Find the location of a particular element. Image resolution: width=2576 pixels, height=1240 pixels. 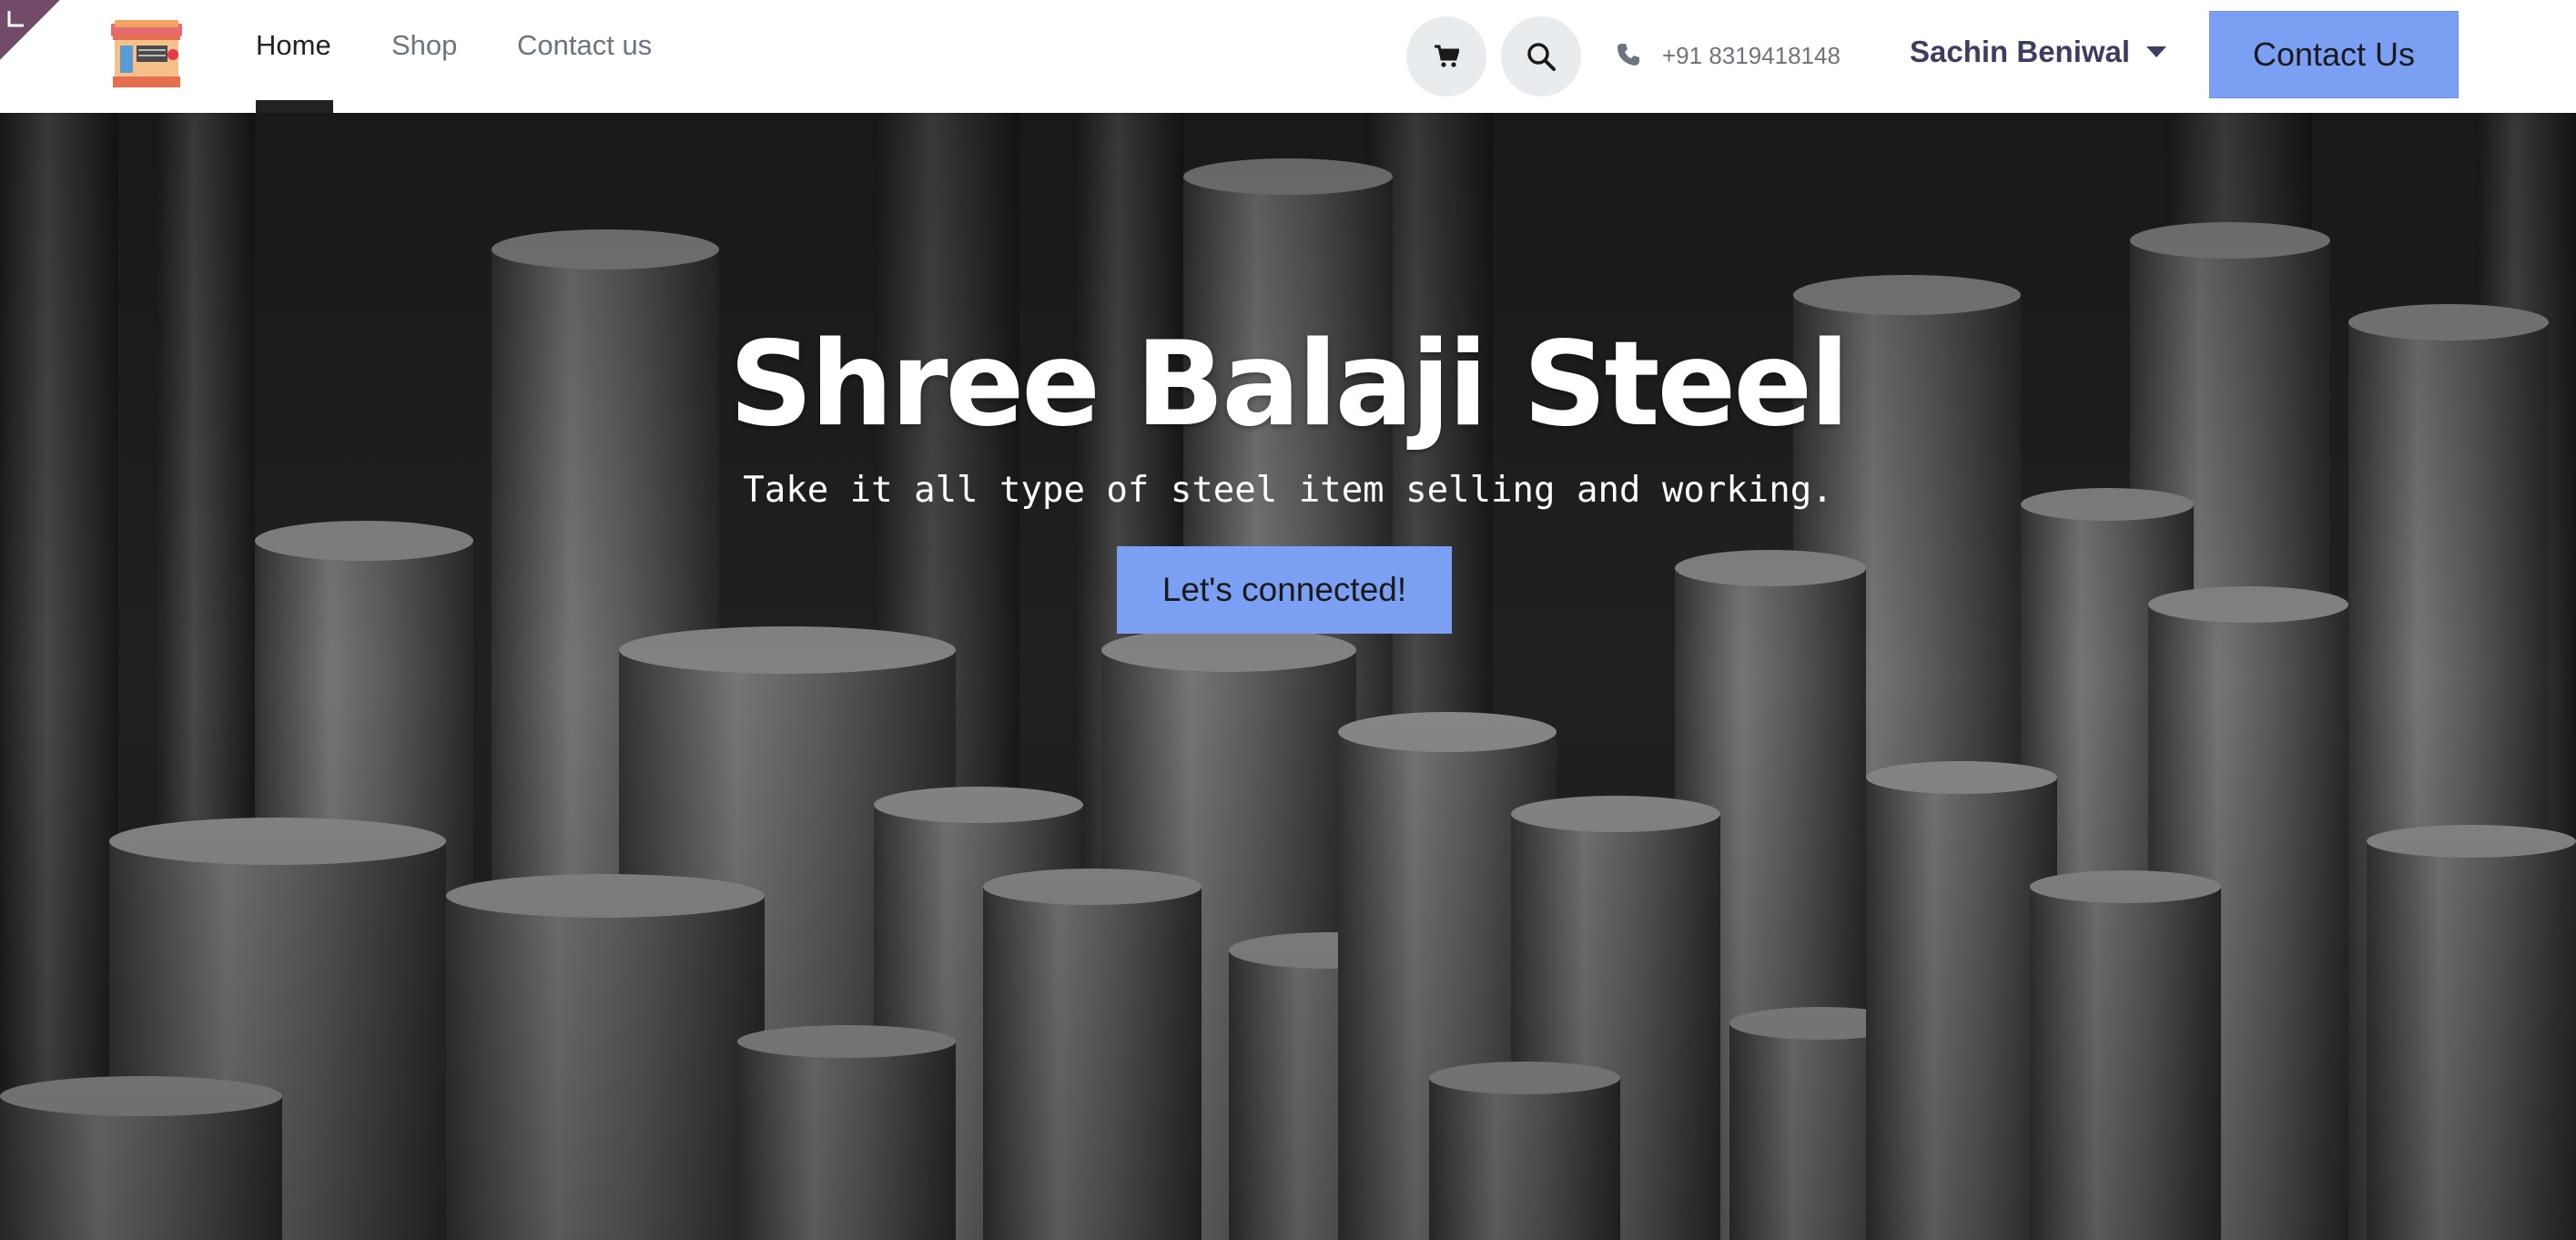

nav-item-shop: Shop is located at coordinates (424, 45).